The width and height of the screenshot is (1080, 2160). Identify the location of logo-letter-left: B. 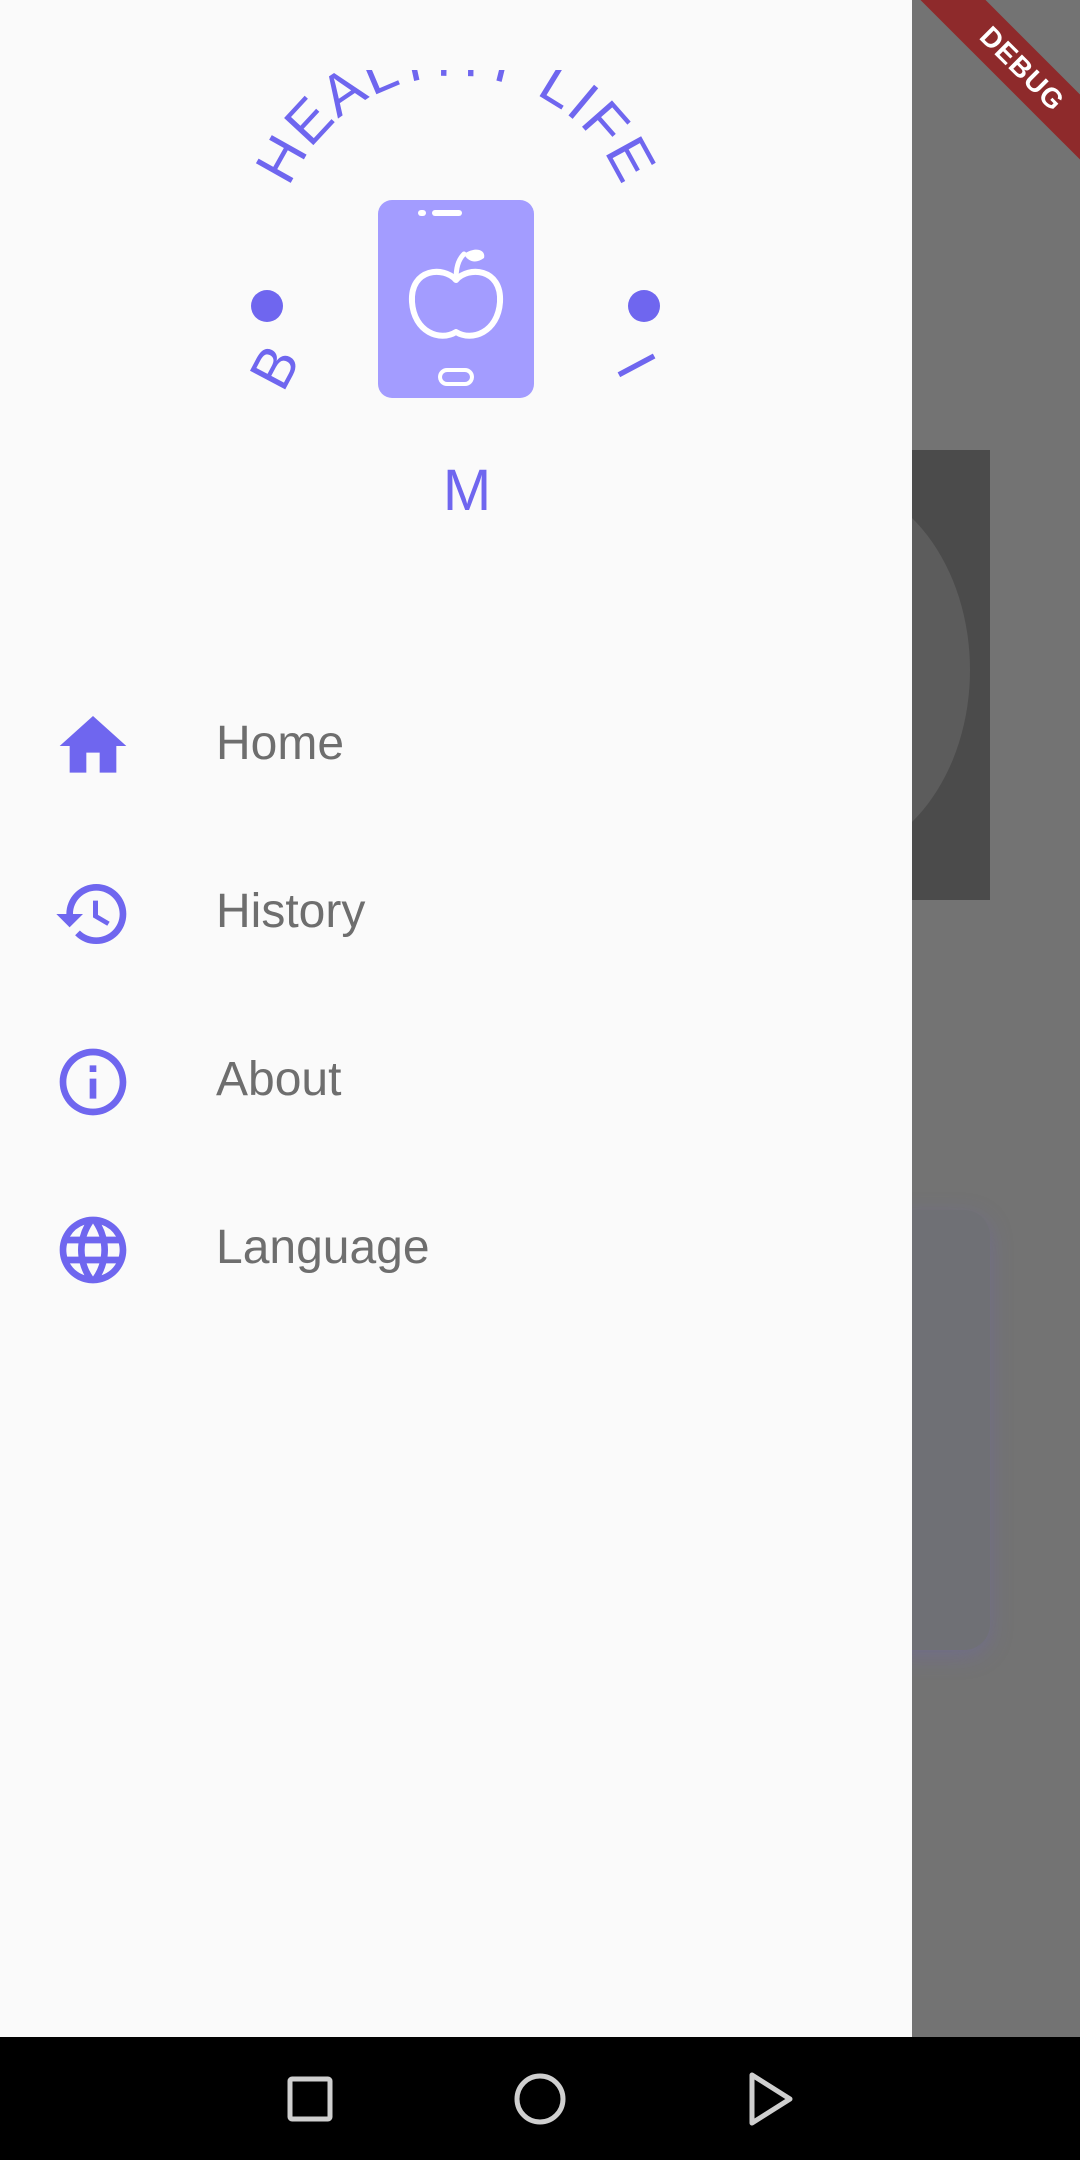
(275, 366).